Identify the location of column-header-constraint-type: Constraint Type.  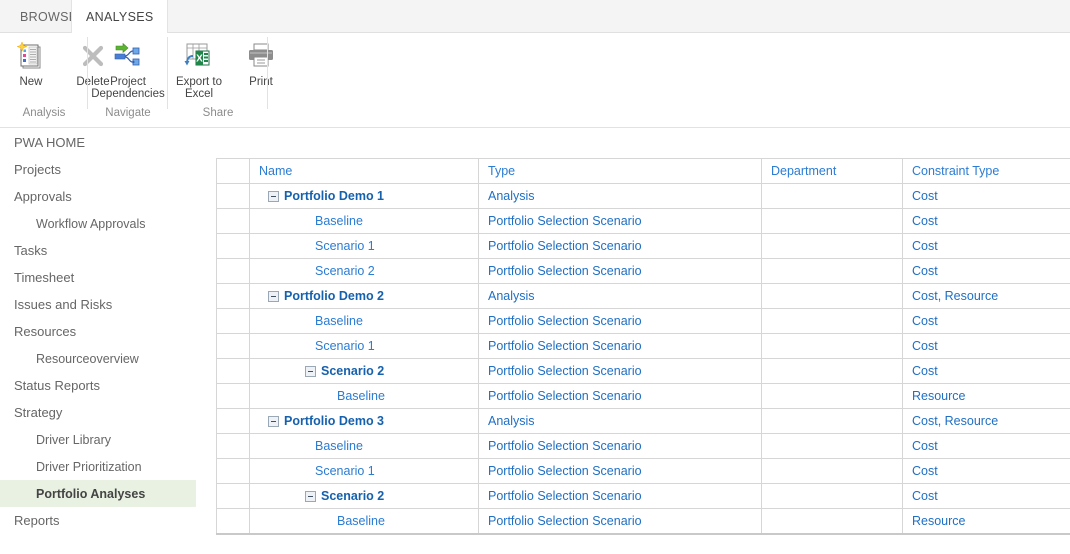
(986, 171).